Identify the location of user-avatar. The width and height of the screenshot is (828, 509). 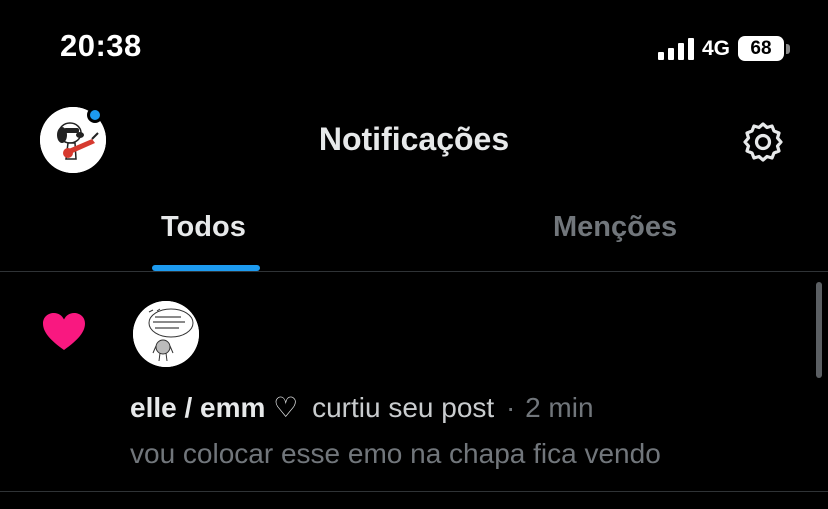
(166, 334).